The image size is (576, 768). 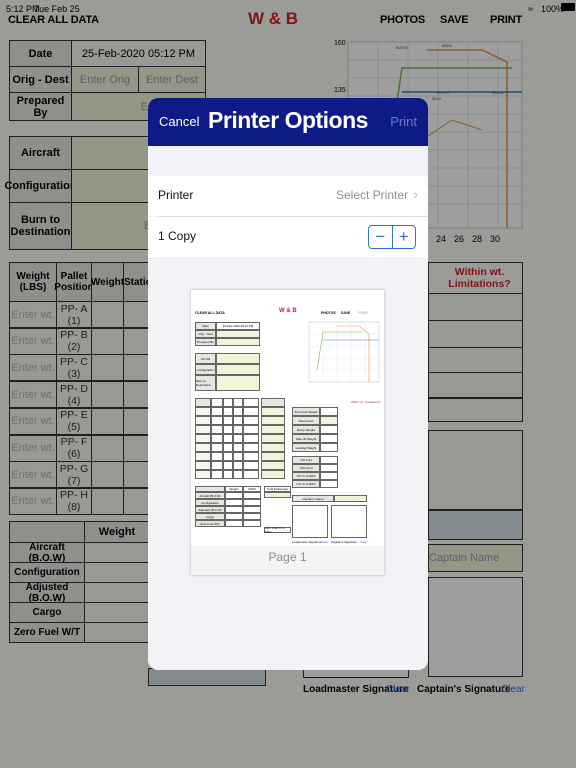 I want to click on mini-photos: PHOTOS, so click(x=328, y=313).